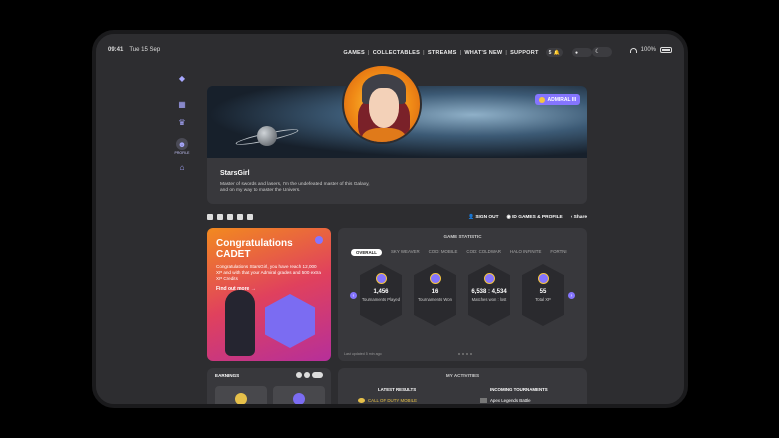  I want to click on earnings-toggle, so click(317, 375).